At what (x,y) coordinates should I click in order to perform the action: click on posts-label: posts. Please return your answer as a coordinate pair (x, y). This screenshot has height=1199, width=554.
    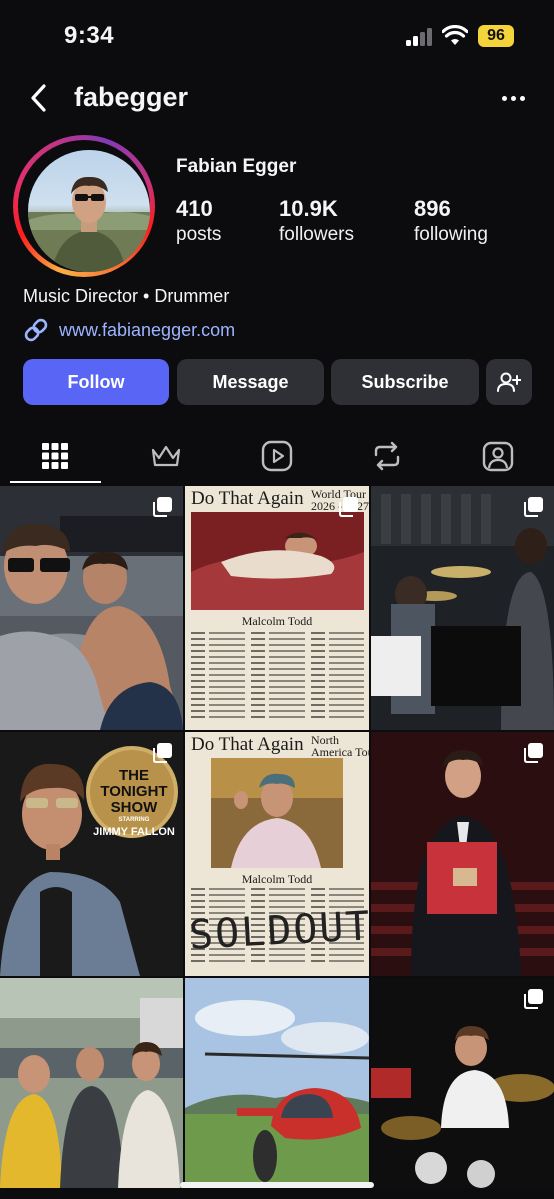
    Looking at the image, I should click on (199, 234).